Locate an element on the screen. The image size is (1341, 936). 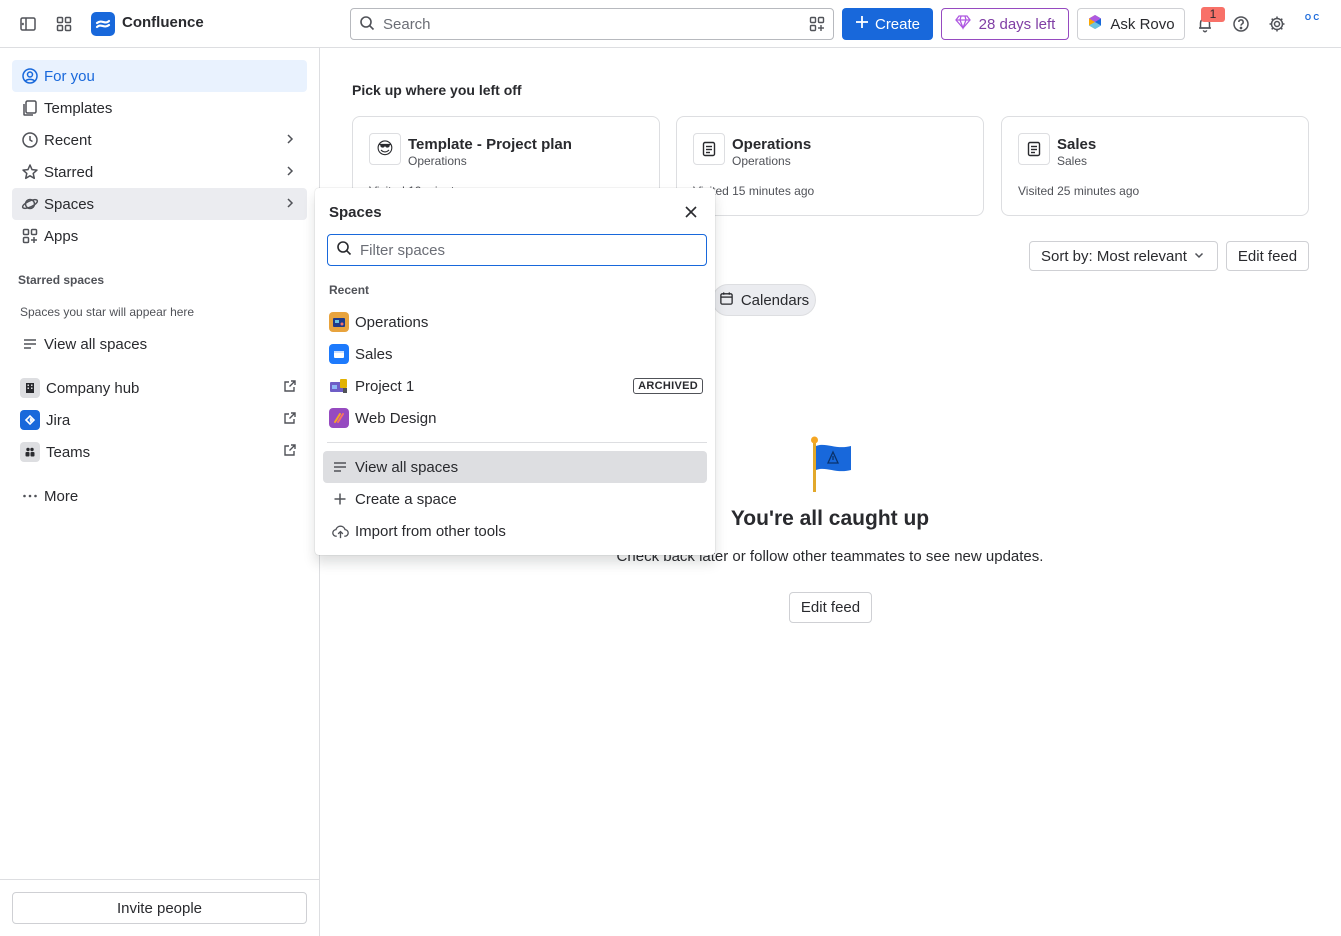
search-input: Search is located at coordinates (592, 24).